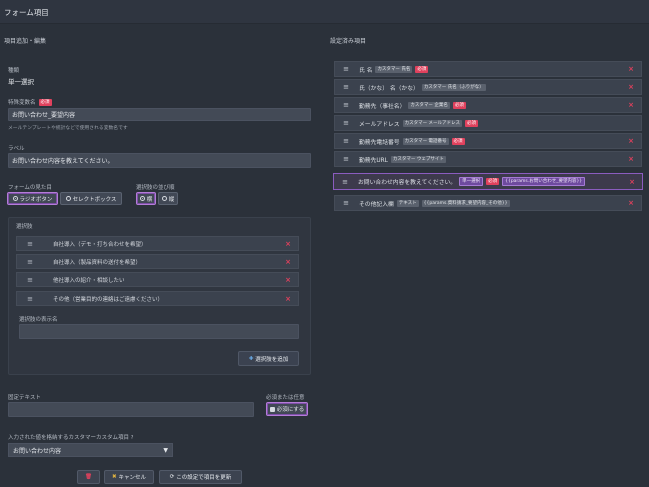  Describe the element at coordinates (36, 199) in the screenshot. I see `appearance-radio-label: ラジオボタン` at that location.